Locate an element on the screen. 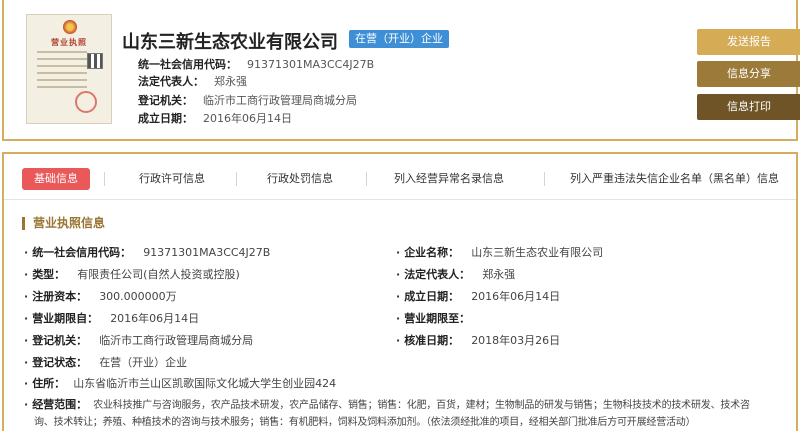 Image resolution: width=800 pixels, height=431 pixels. send-report-button: 发送报告 is located at coordinates (748, 42).